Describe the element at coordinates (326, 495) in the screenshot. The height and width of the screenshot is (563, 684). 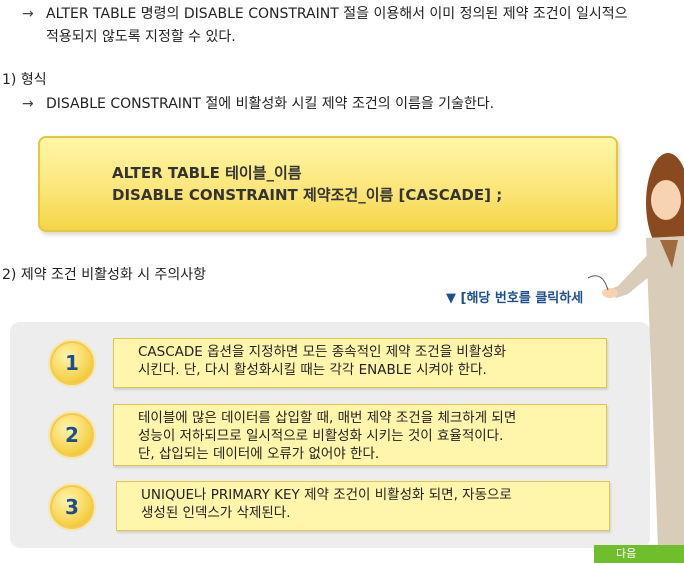
I see `note-3-line-1: UNIQUE나 PRIMARY KEY 제약 조건이 비활성화 되면, 자동으로` at that location.